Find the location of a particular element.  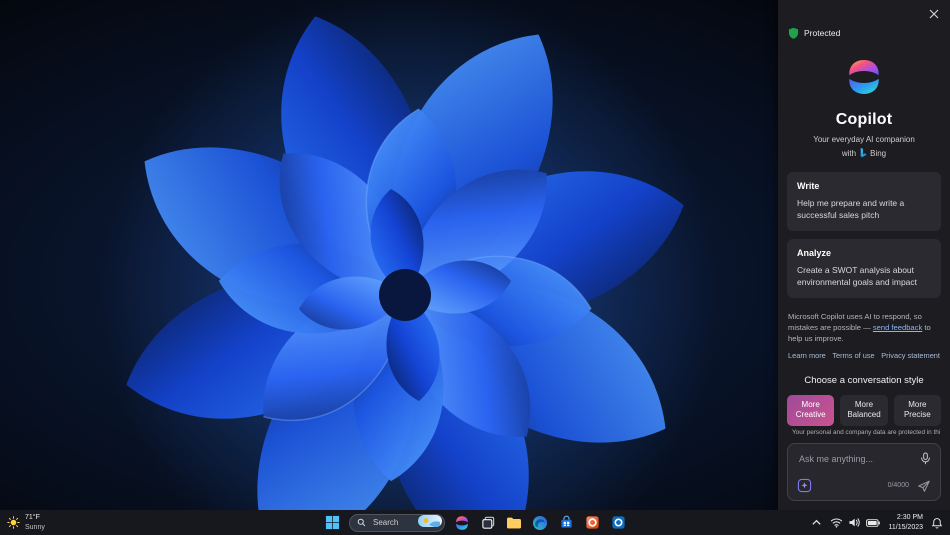

task-view-icon is located at coordinates (487, 522).